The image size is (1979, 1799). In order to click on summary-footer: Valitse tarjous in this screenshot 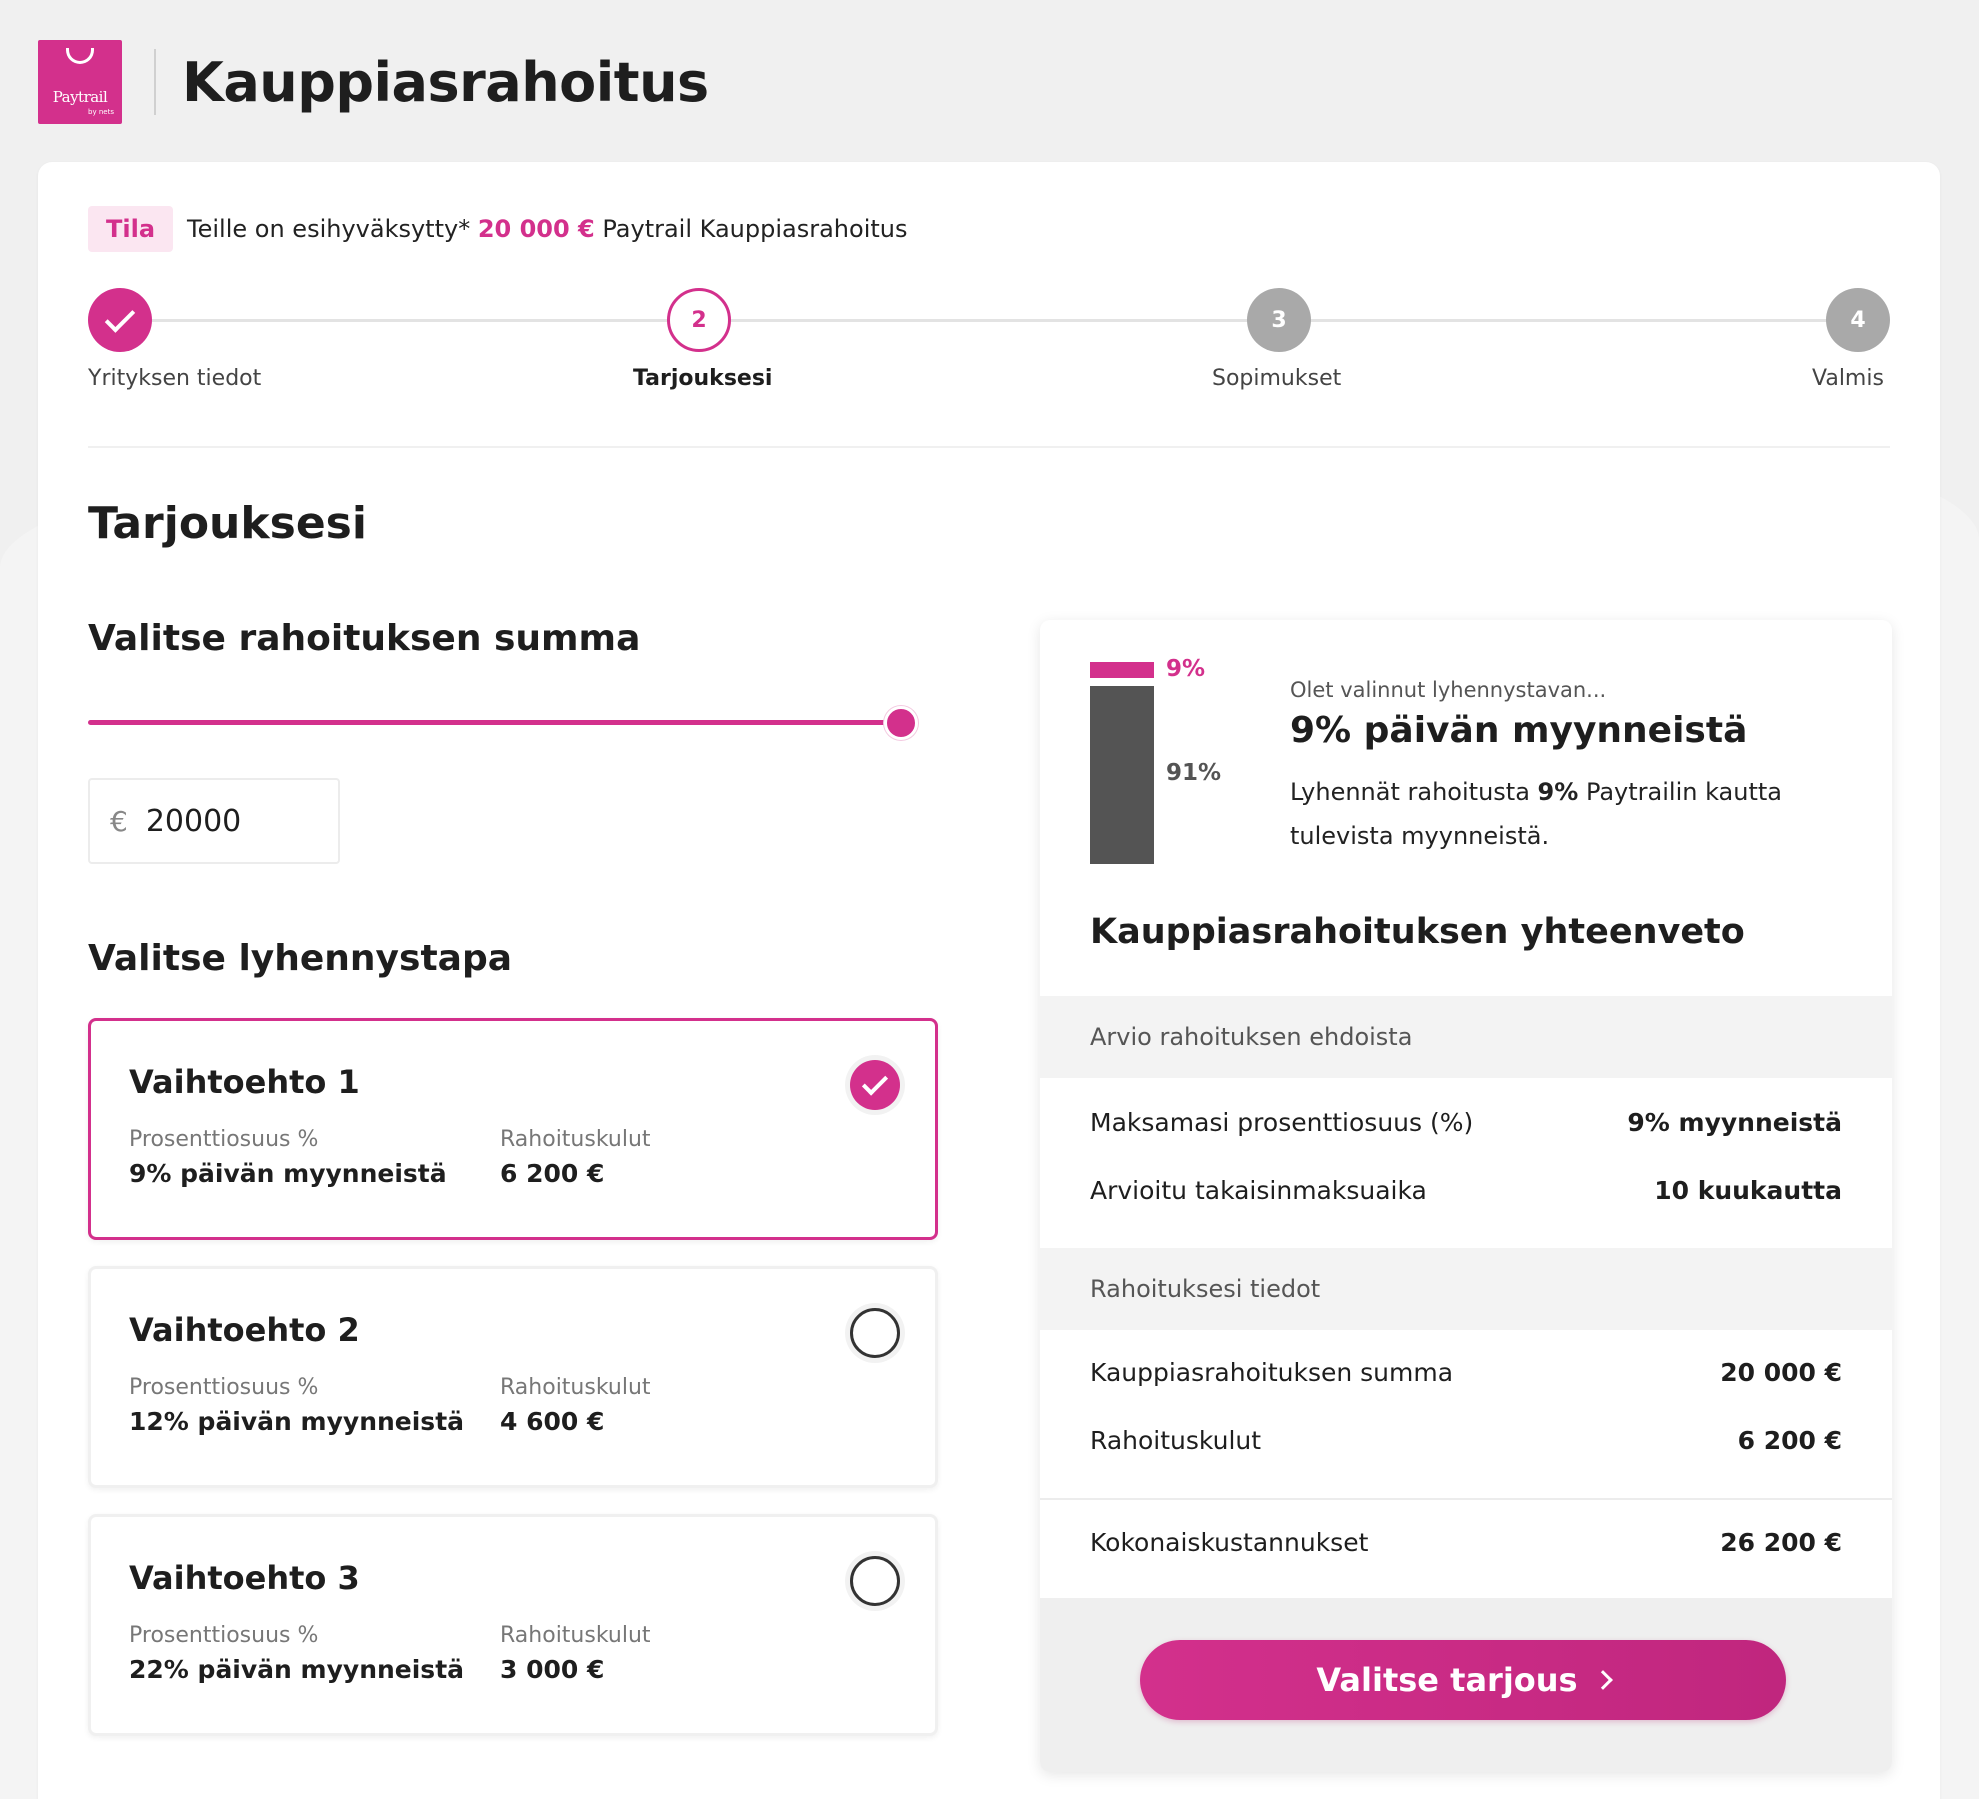, I will do `click(1466, 1685)`.